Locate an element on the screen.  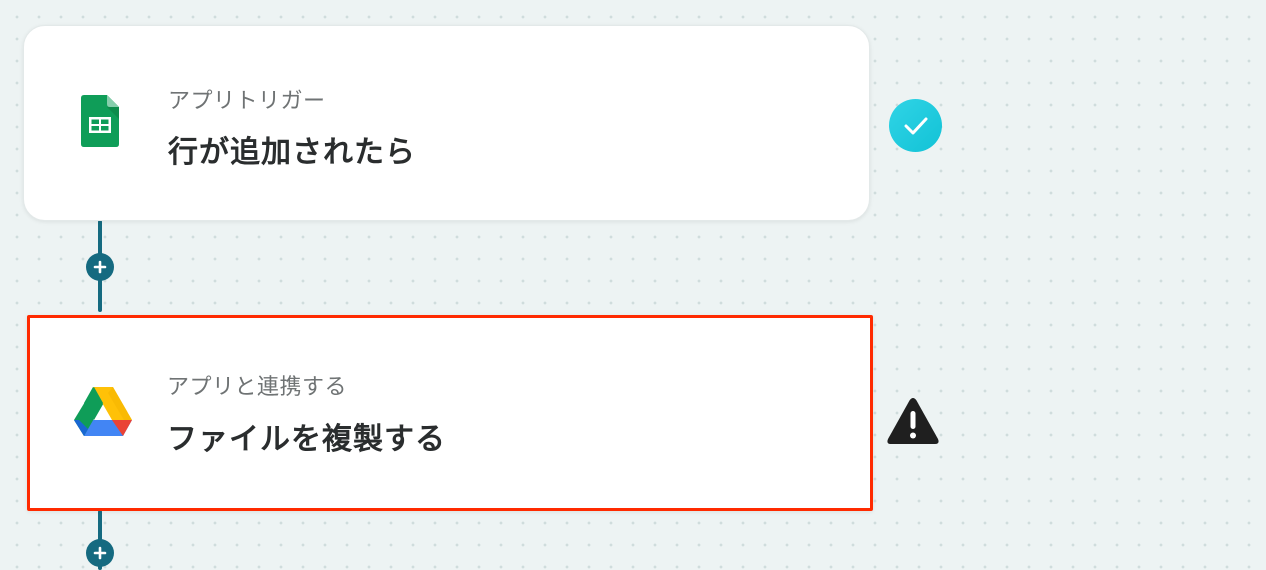
step-title: ファイルを複製する is located at coordinates (306, 439).